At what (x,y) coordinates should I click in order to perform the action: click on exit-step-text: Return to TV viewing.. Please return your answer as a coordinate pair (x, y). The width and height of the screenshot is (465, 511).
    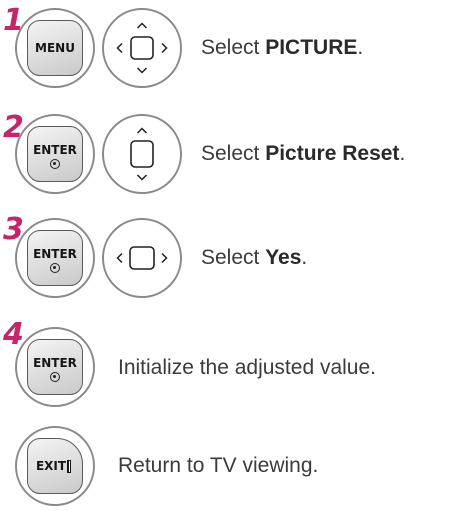
    Looking at the image, I should click on (218, 465).